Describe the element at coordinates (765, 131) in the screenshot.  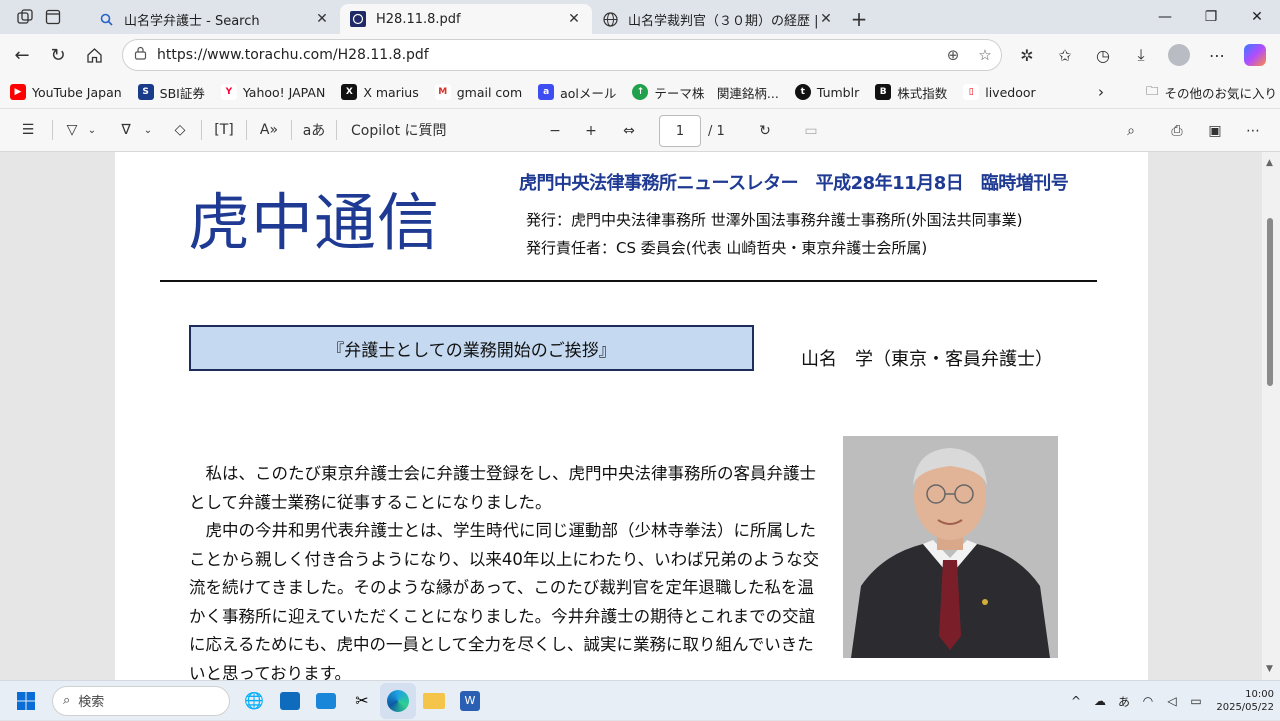
I see `rotate-icon: ↻` at that location.